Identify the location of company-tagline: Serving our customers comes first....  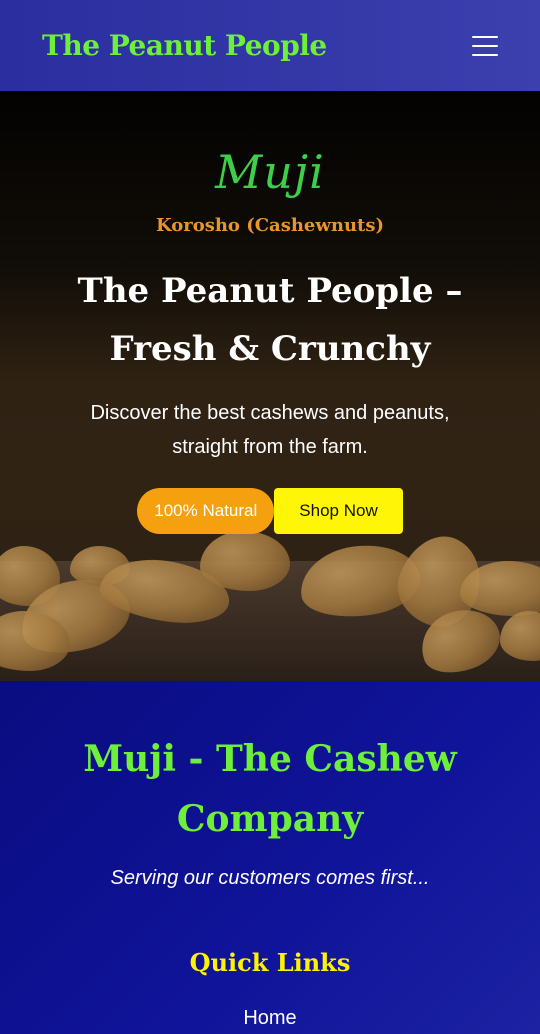
(270, 878).